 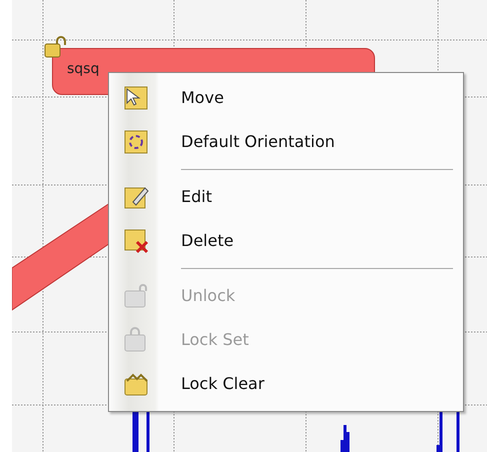 What do you see at coordinates (136, 296) in the screenshot?
I see `lock-icon` at bounding box center [136, 296].